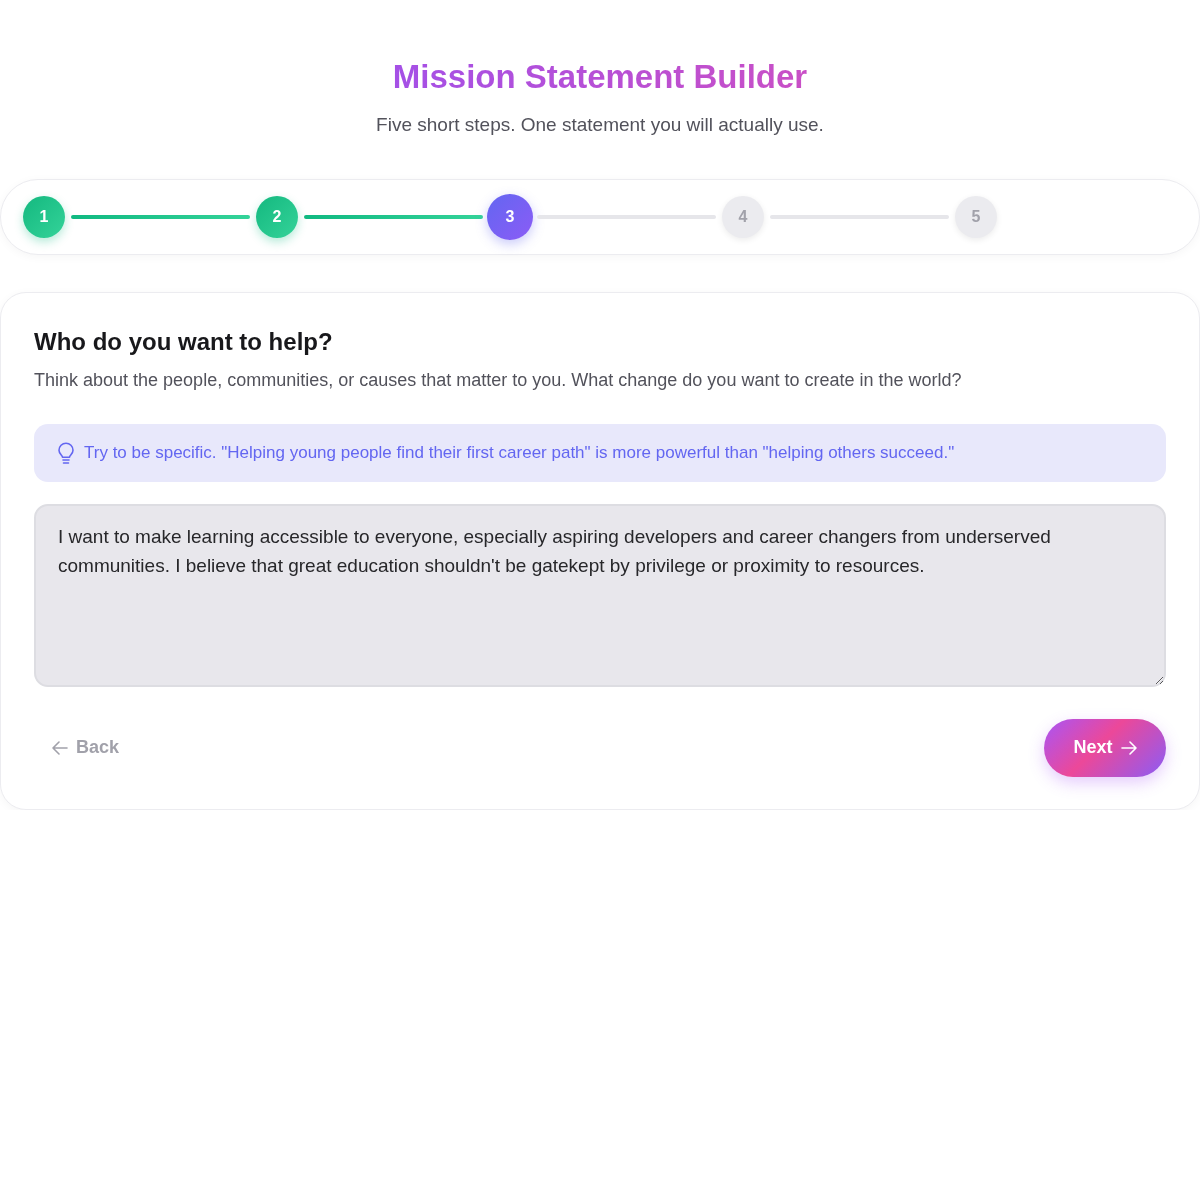  Describe the element at coordinates (44, 217) in the screenshot. I see `step-circle: 1` at that location.